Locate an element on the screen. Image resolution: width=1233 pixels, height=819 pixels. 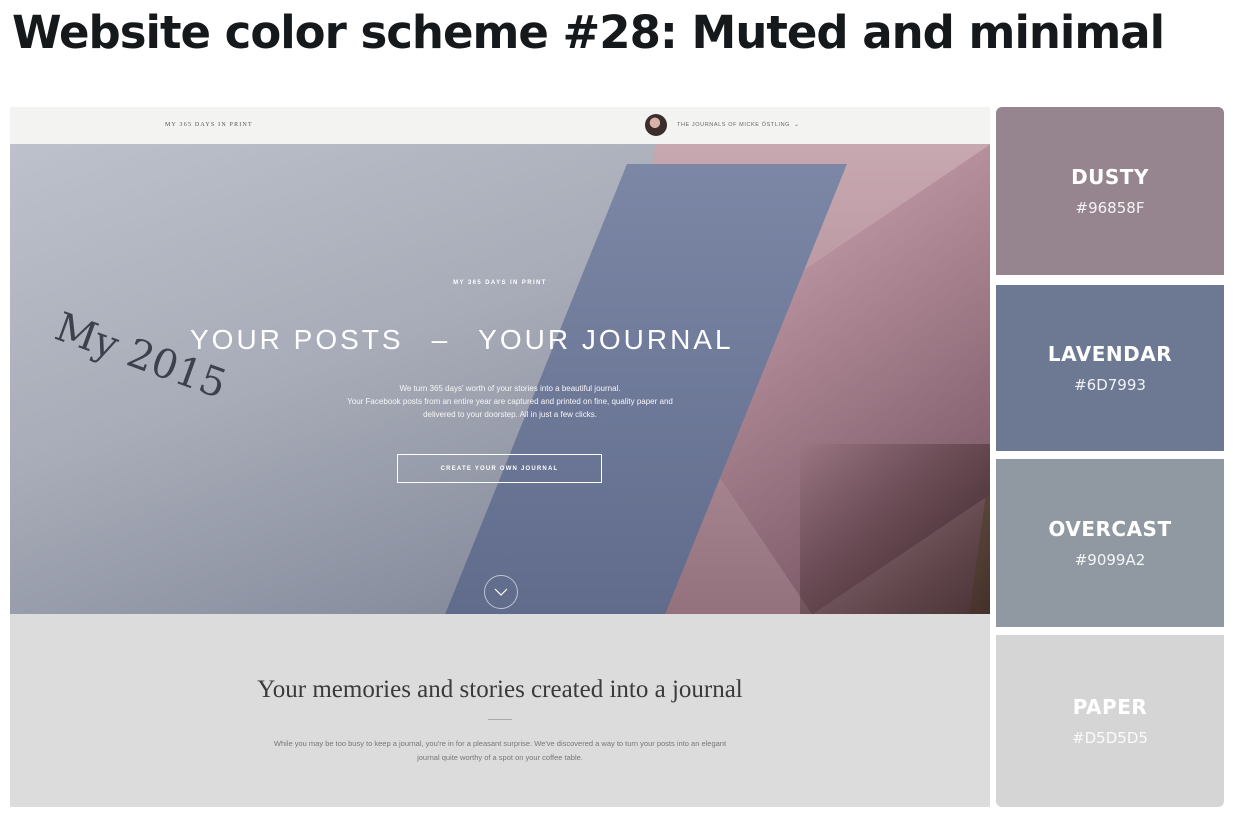
site-brand-link: MY 365 DAYS IN PRINT is located at coordinates (209, 125).